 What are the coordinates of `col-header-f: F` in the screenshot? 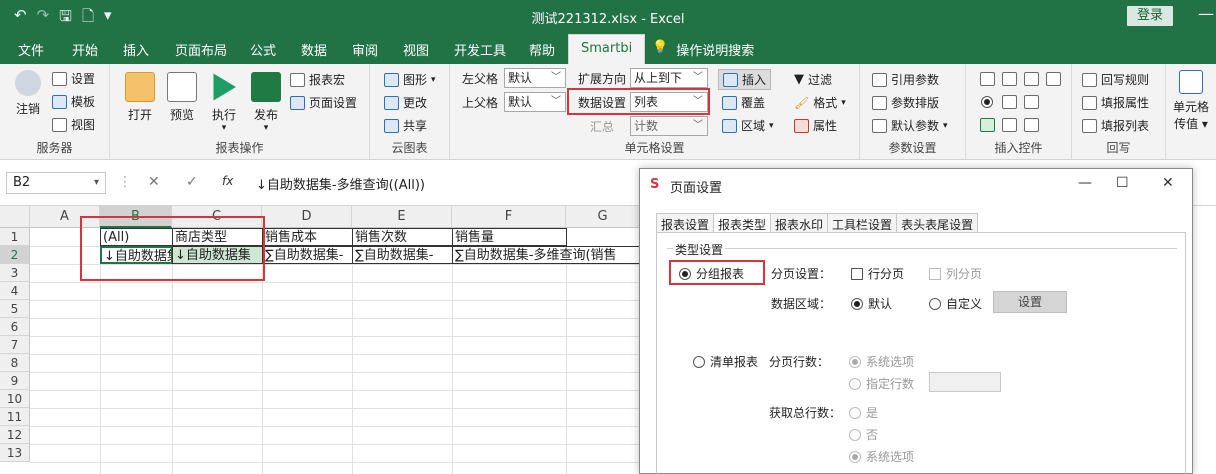 It's located at (509, 217).